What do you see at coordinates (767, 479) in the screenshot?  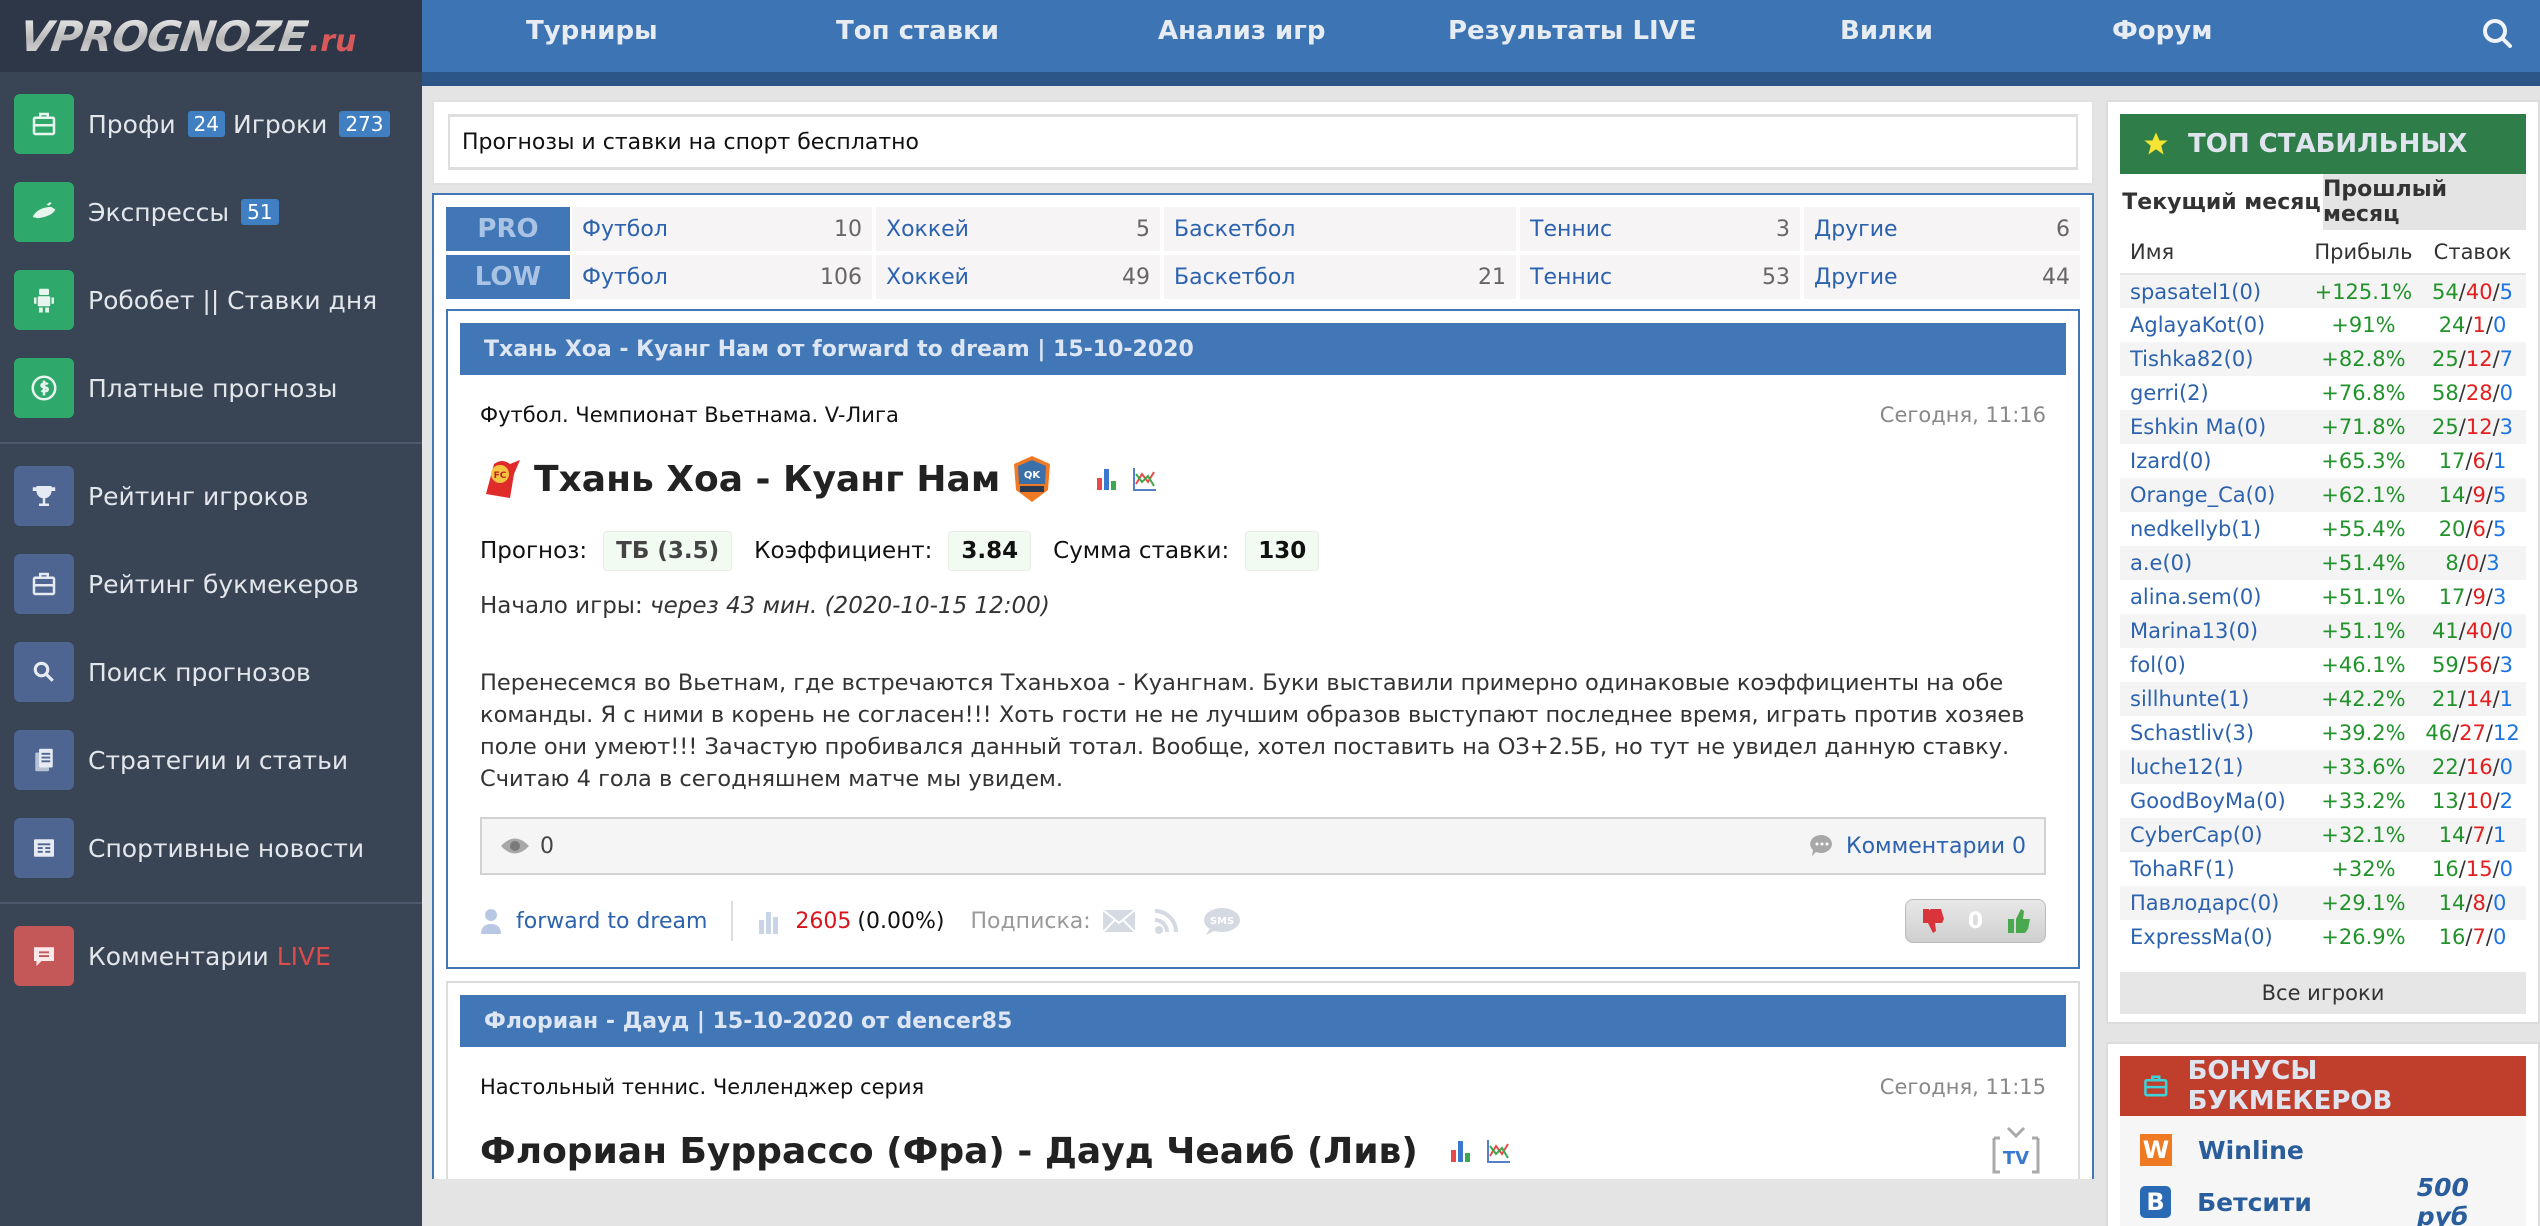 I see `match-title: Тхань Хоа - Куанг Нам` at bounding box center [767, 479].